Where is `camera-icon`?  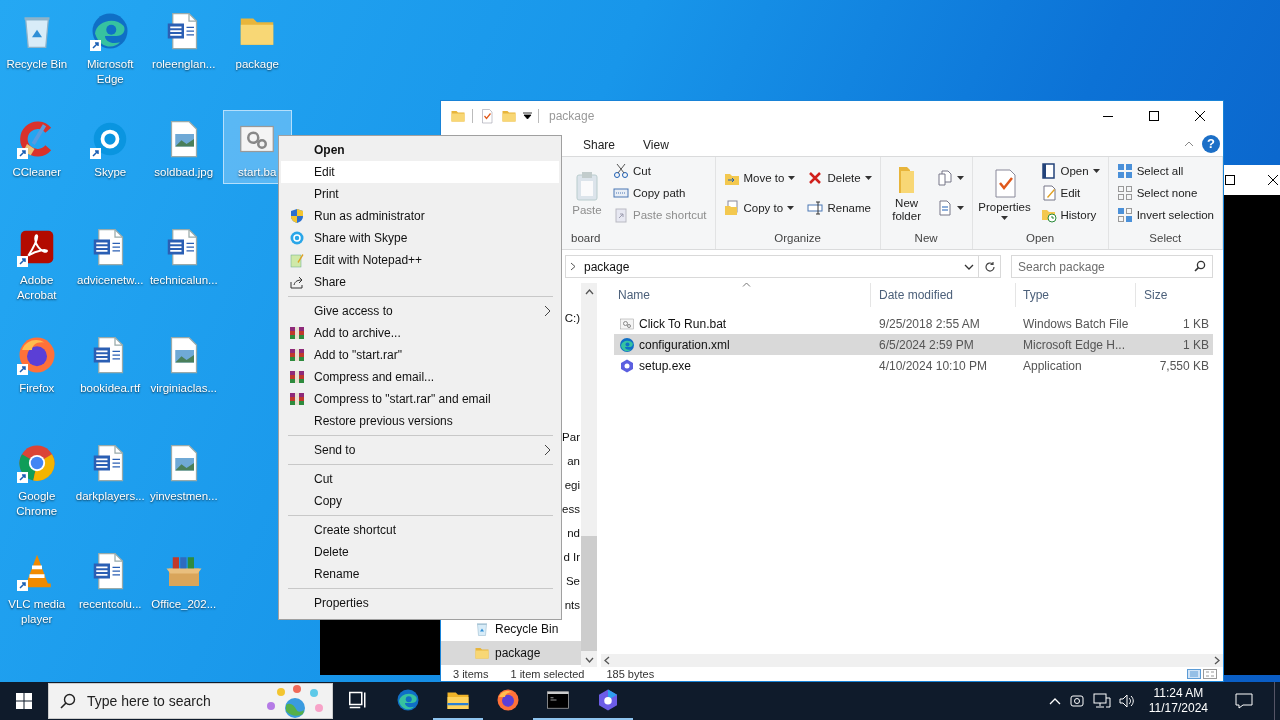
camera-icon is located at coordinates (1076, 701).